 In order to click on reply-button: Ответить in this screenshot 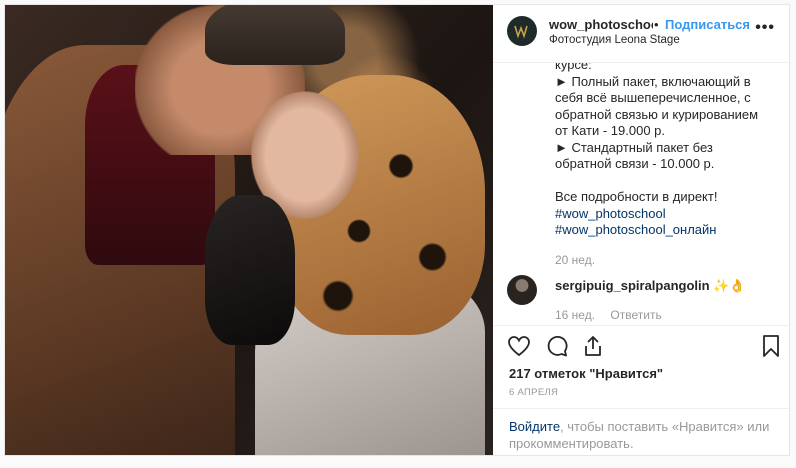, I will do `click(635, 315)`.